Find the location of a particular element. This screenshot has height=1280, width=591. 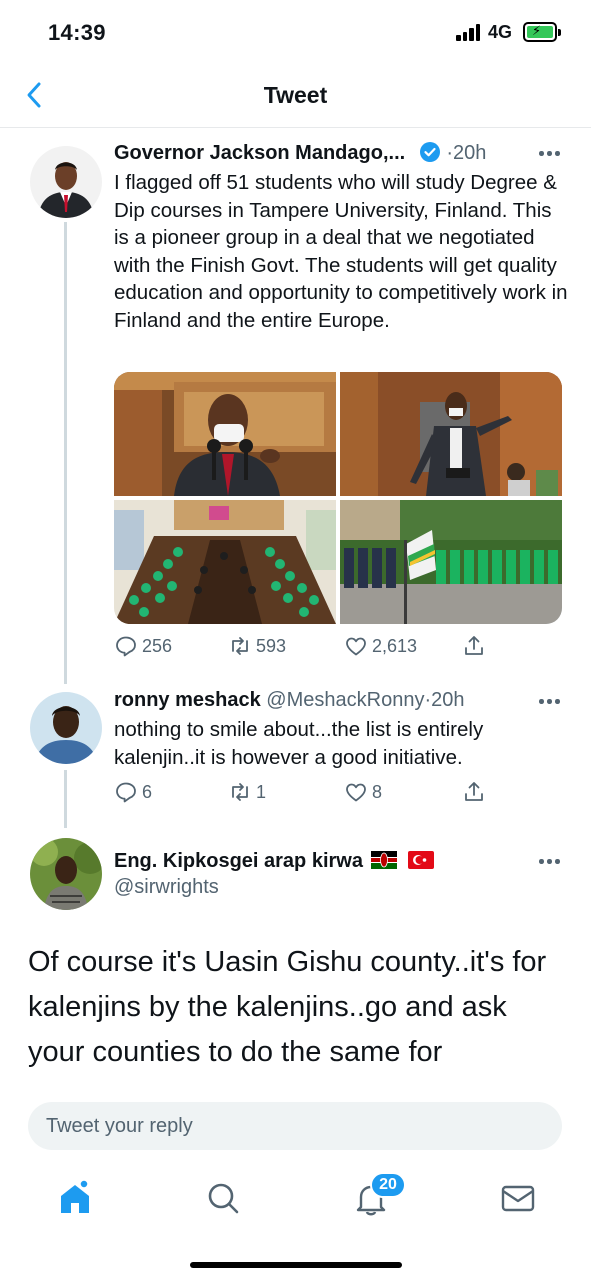

author-name: ronny meshack is located at coordinates (187, 700).